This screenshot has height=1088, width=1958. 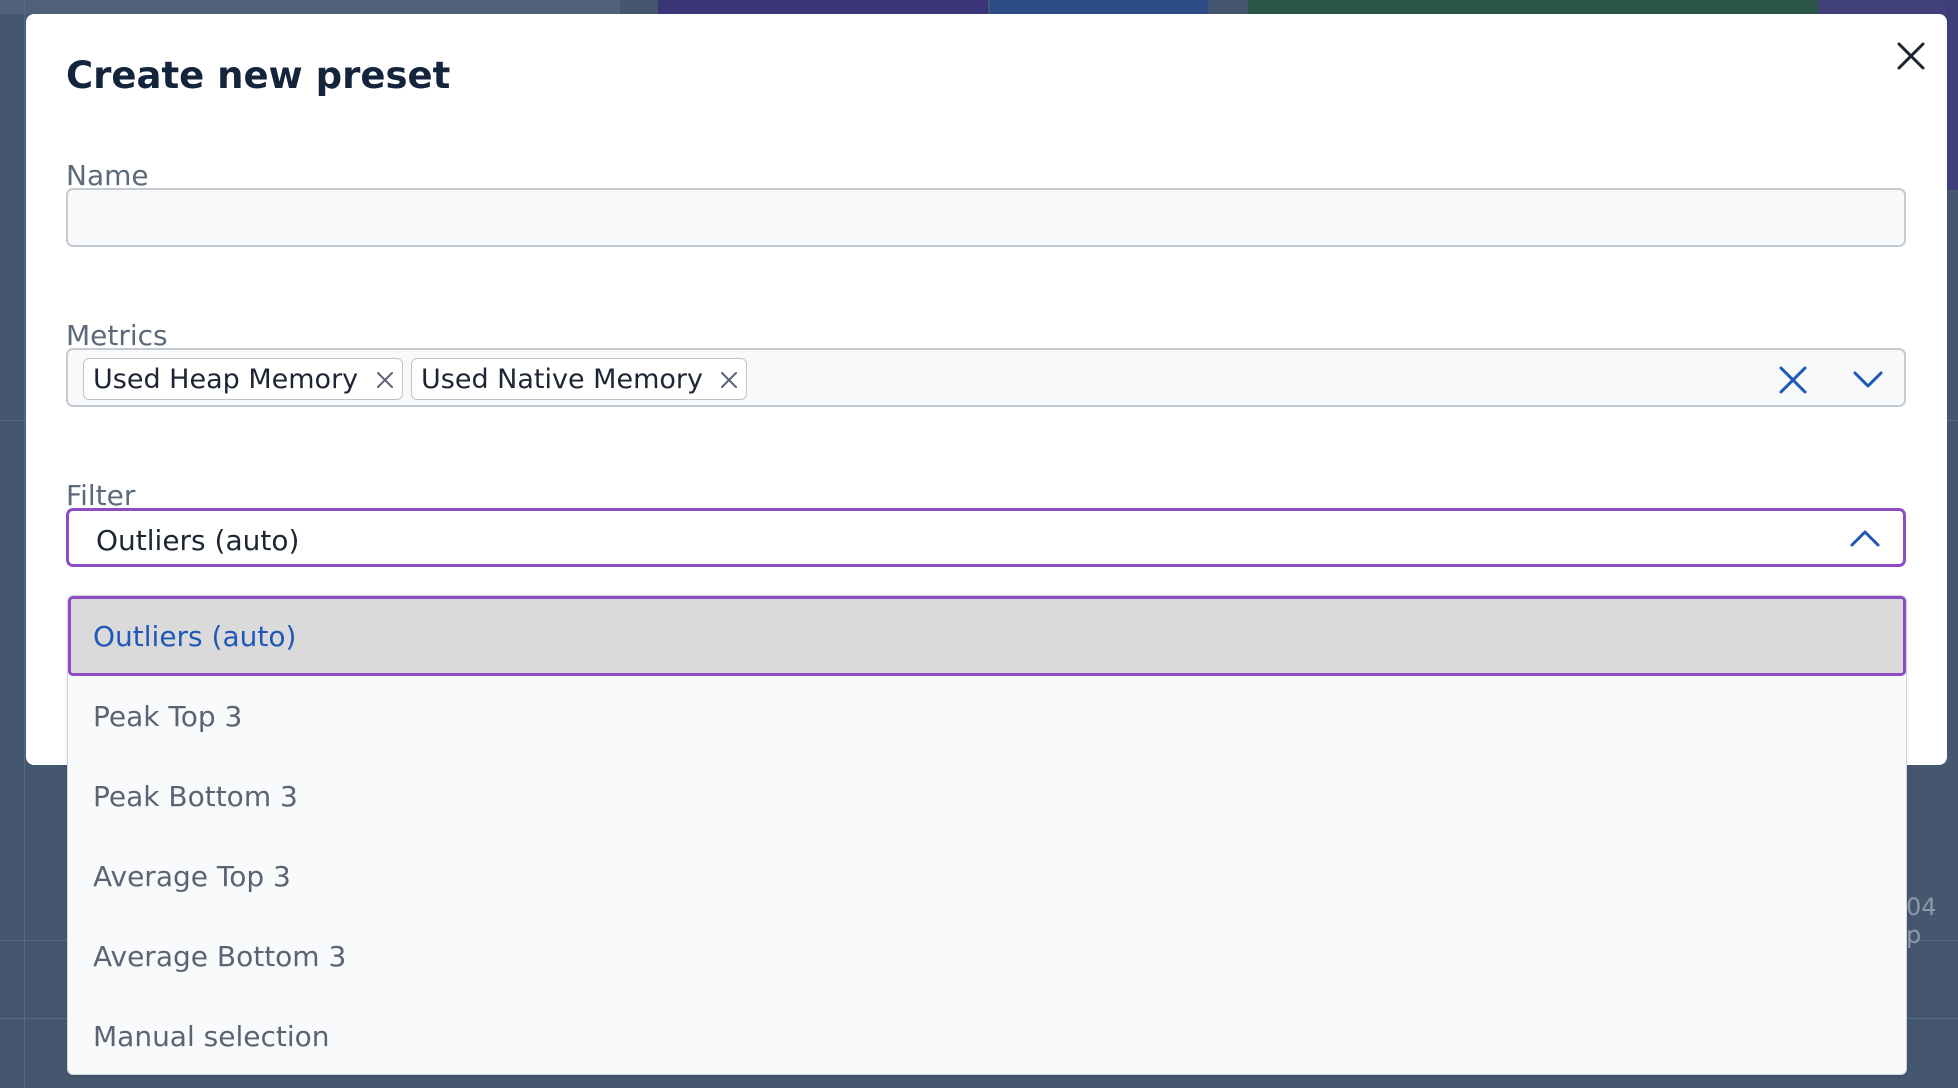 I want to click on metric-chip: Used Native Memory, so click(x=579, y=379).